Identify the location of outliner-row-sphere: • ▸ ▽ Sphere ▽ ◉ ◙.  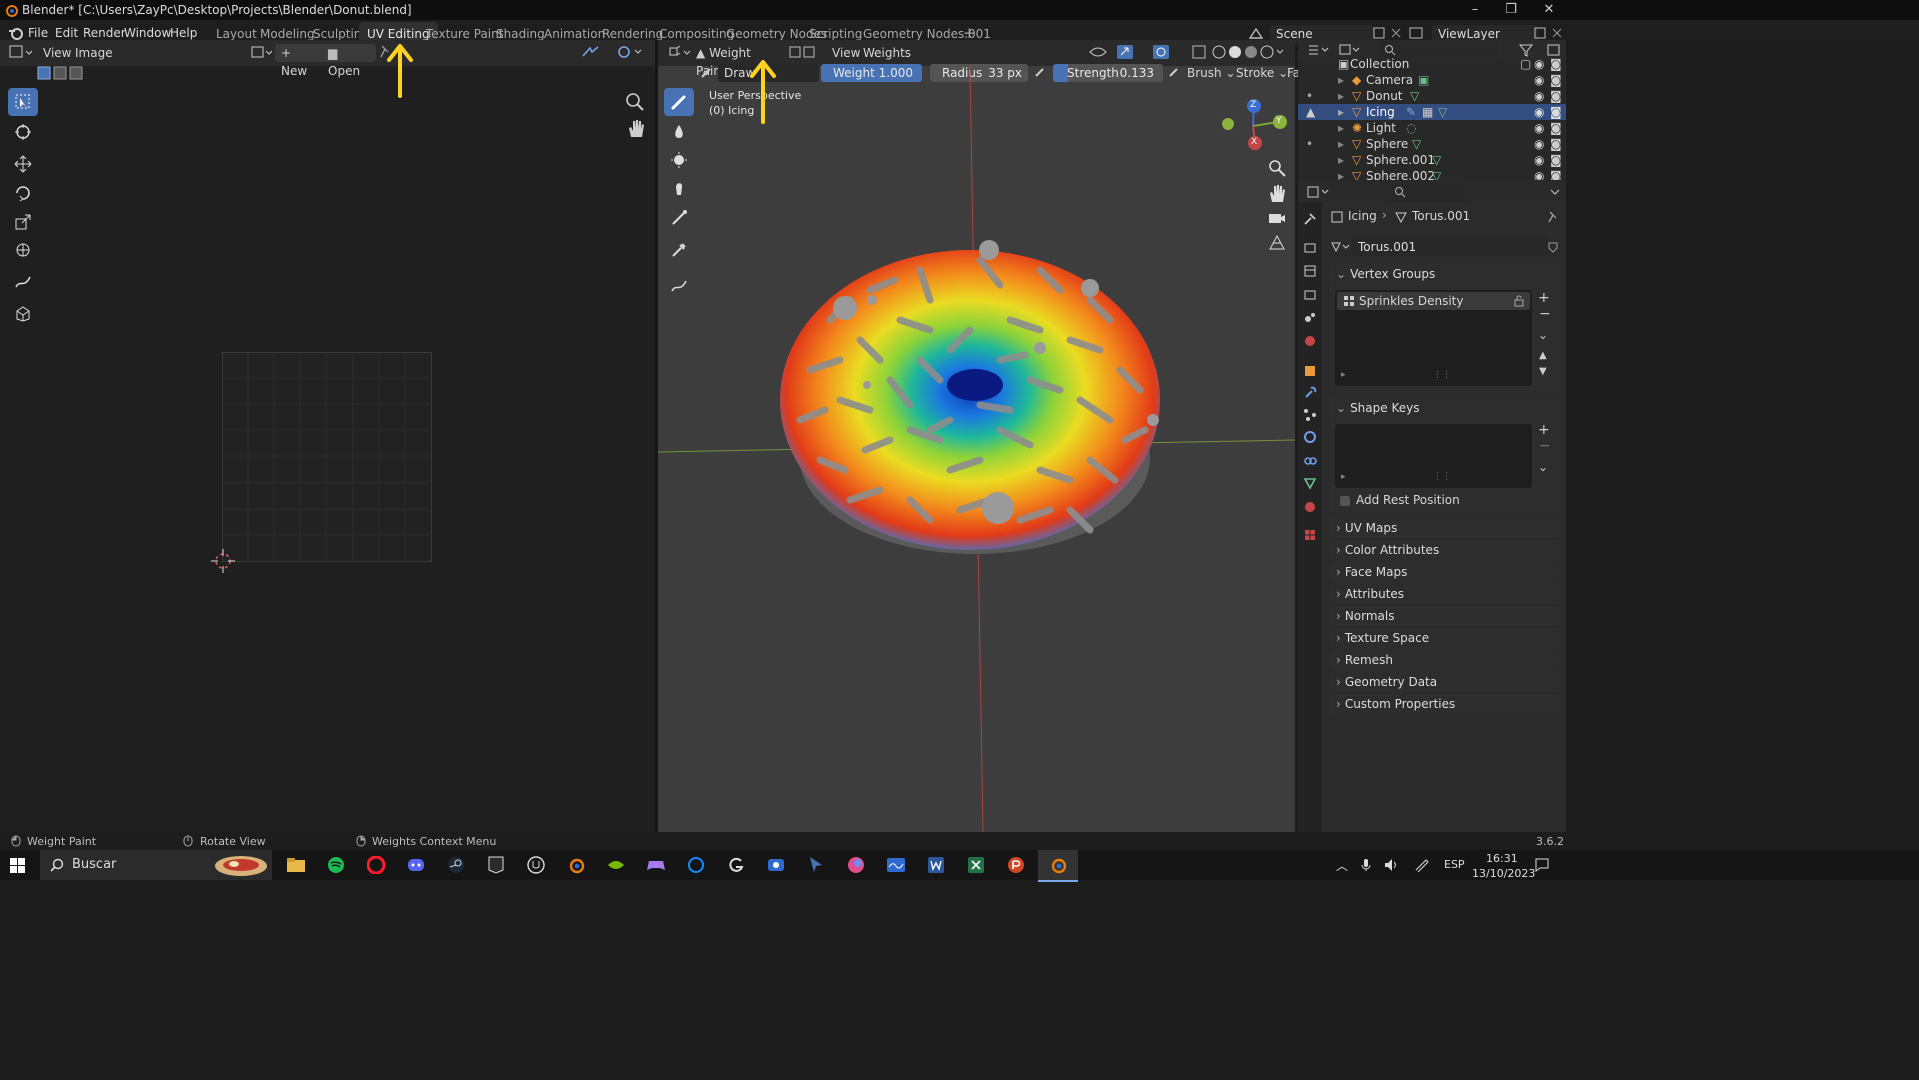
(1432, 144).